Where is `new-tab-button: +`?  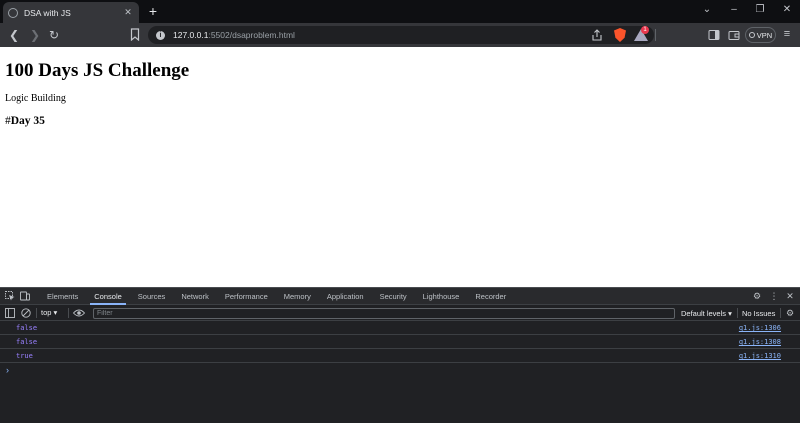
new-tab-button: + is located at coordinates (153, 11).